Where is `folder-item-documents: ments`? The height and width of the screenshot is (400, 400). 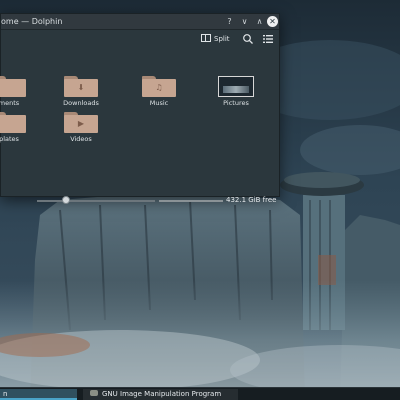
folder-item-documents: ments is located at coordinates (19, 91).